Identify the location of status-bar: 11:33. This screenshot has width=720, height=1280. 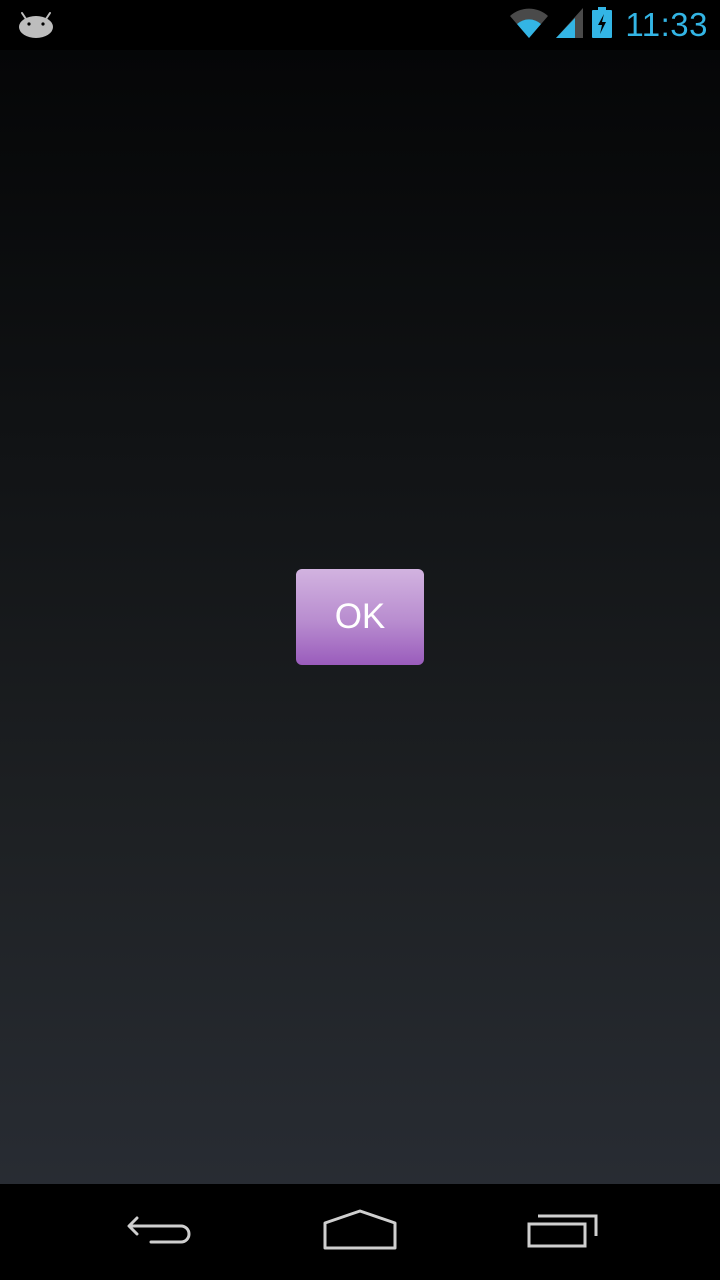
(360, 25).